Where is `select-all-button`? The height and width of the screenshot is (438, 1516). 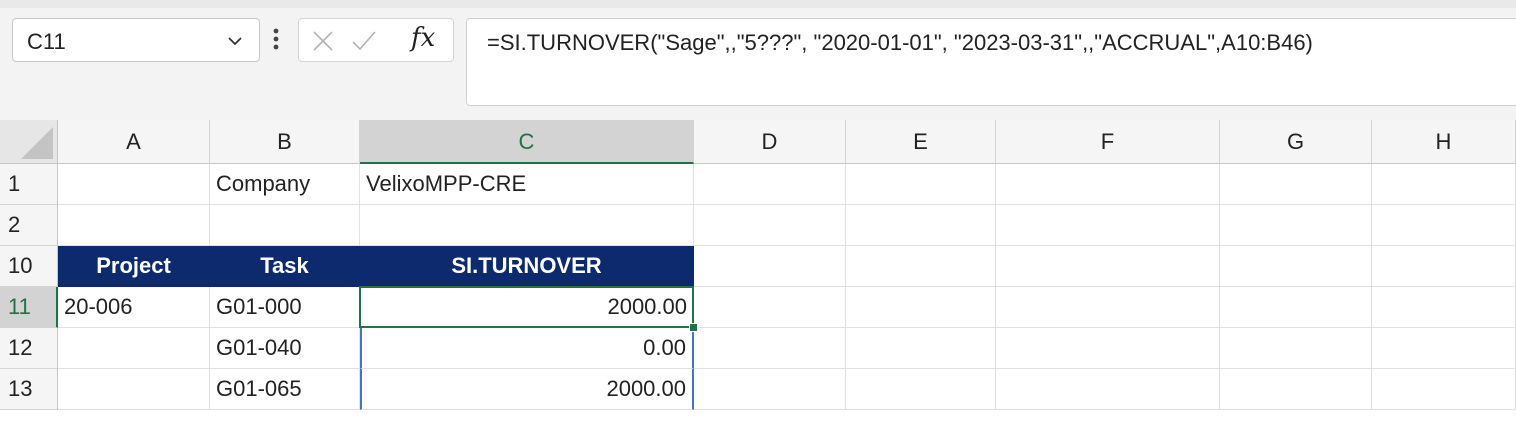
select-all-button is located at coordinates (29, 142).